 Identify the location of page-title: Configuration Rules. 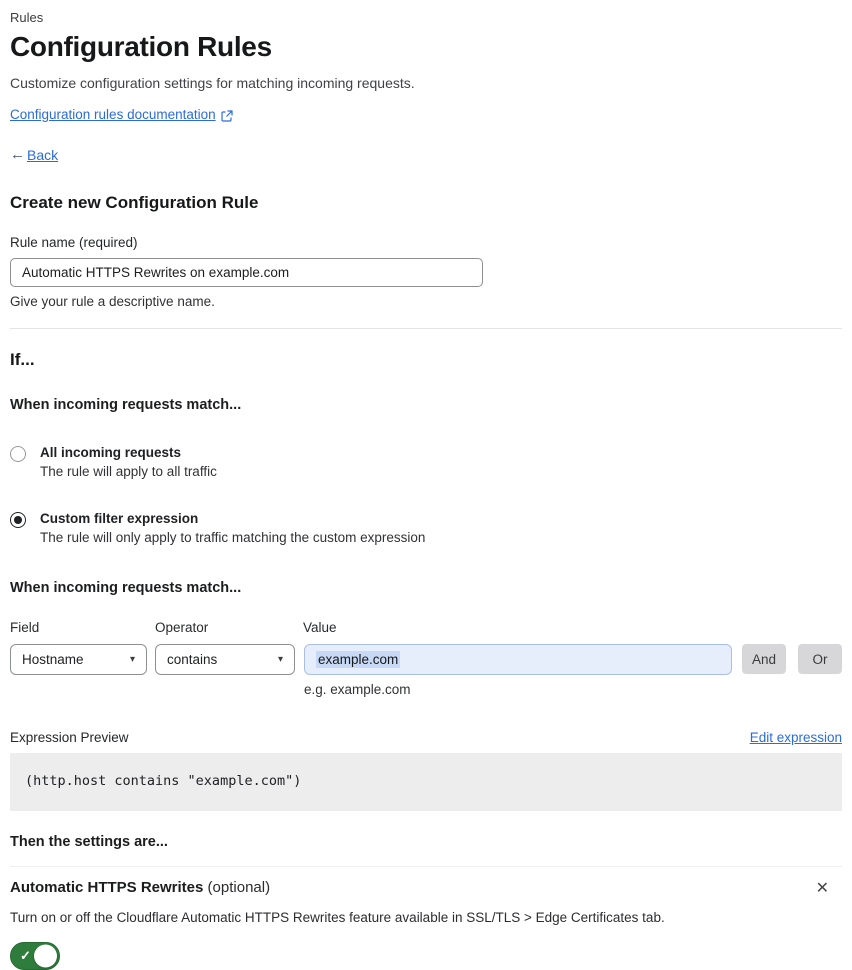
(141, 46).